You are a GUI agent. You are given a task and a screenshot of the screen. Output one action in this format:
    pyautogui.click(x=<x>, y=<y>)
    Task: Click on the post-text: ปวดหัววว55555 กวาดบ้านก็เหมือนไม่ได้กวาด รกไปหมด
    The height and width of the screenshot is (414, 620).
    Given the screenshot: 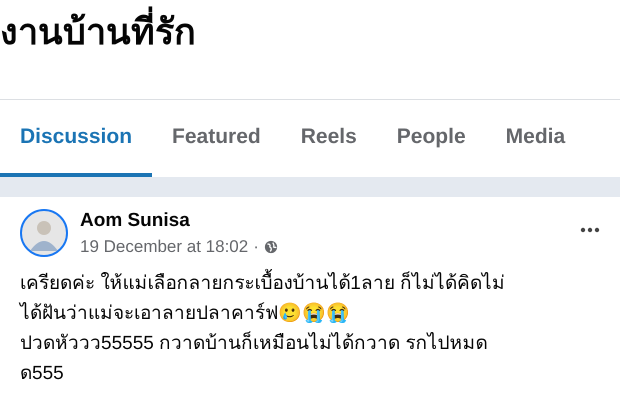 What is the action you would take?
    pyautogui.click(x=254, y=343)
    